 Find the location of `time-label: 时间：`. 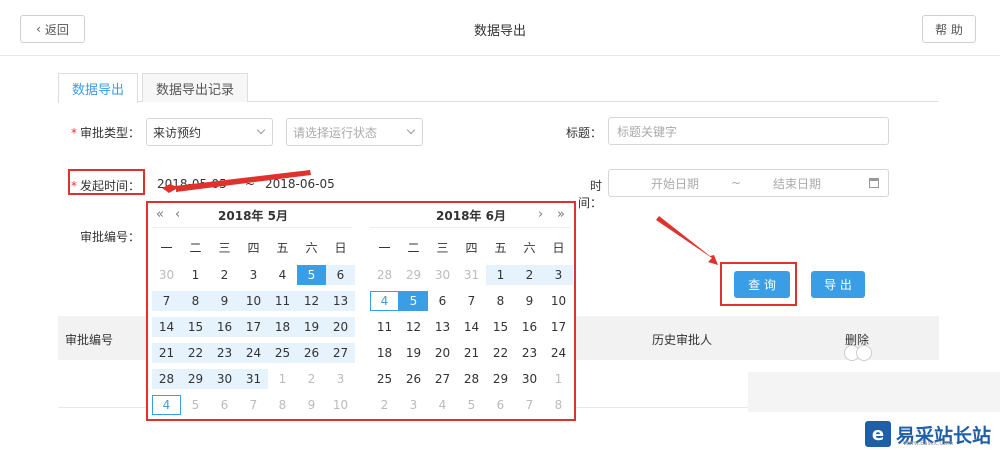

time-label: 时间： is located at coordinates (589, 194).